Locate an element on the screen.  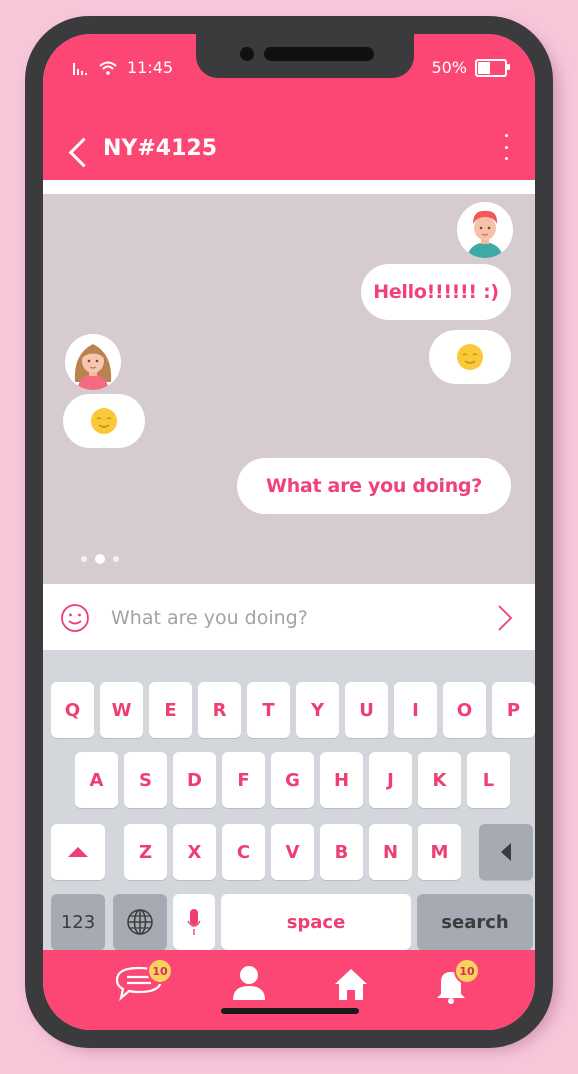
message-input is located at coordinates (296, 618).